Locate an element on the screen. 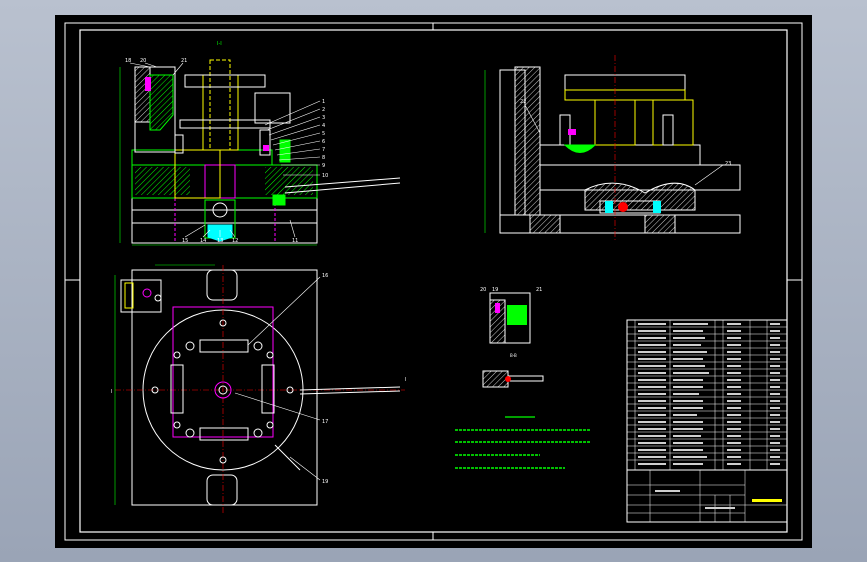 The height and width of the screenshot is (562, 867). callout-7: 7 is located at coordinates (323, 150).